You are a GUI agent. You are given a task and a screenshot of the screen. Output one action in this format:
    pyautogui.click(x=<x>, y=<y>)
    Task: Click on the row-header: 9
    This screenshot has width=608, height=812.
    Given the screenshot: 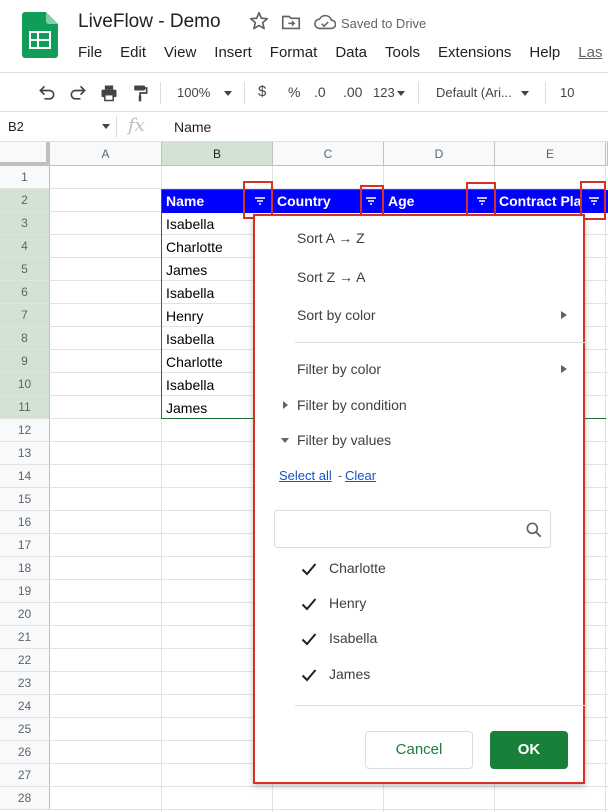 What is the action you would take?
    pyautogui.click(x=25, y=361)
    